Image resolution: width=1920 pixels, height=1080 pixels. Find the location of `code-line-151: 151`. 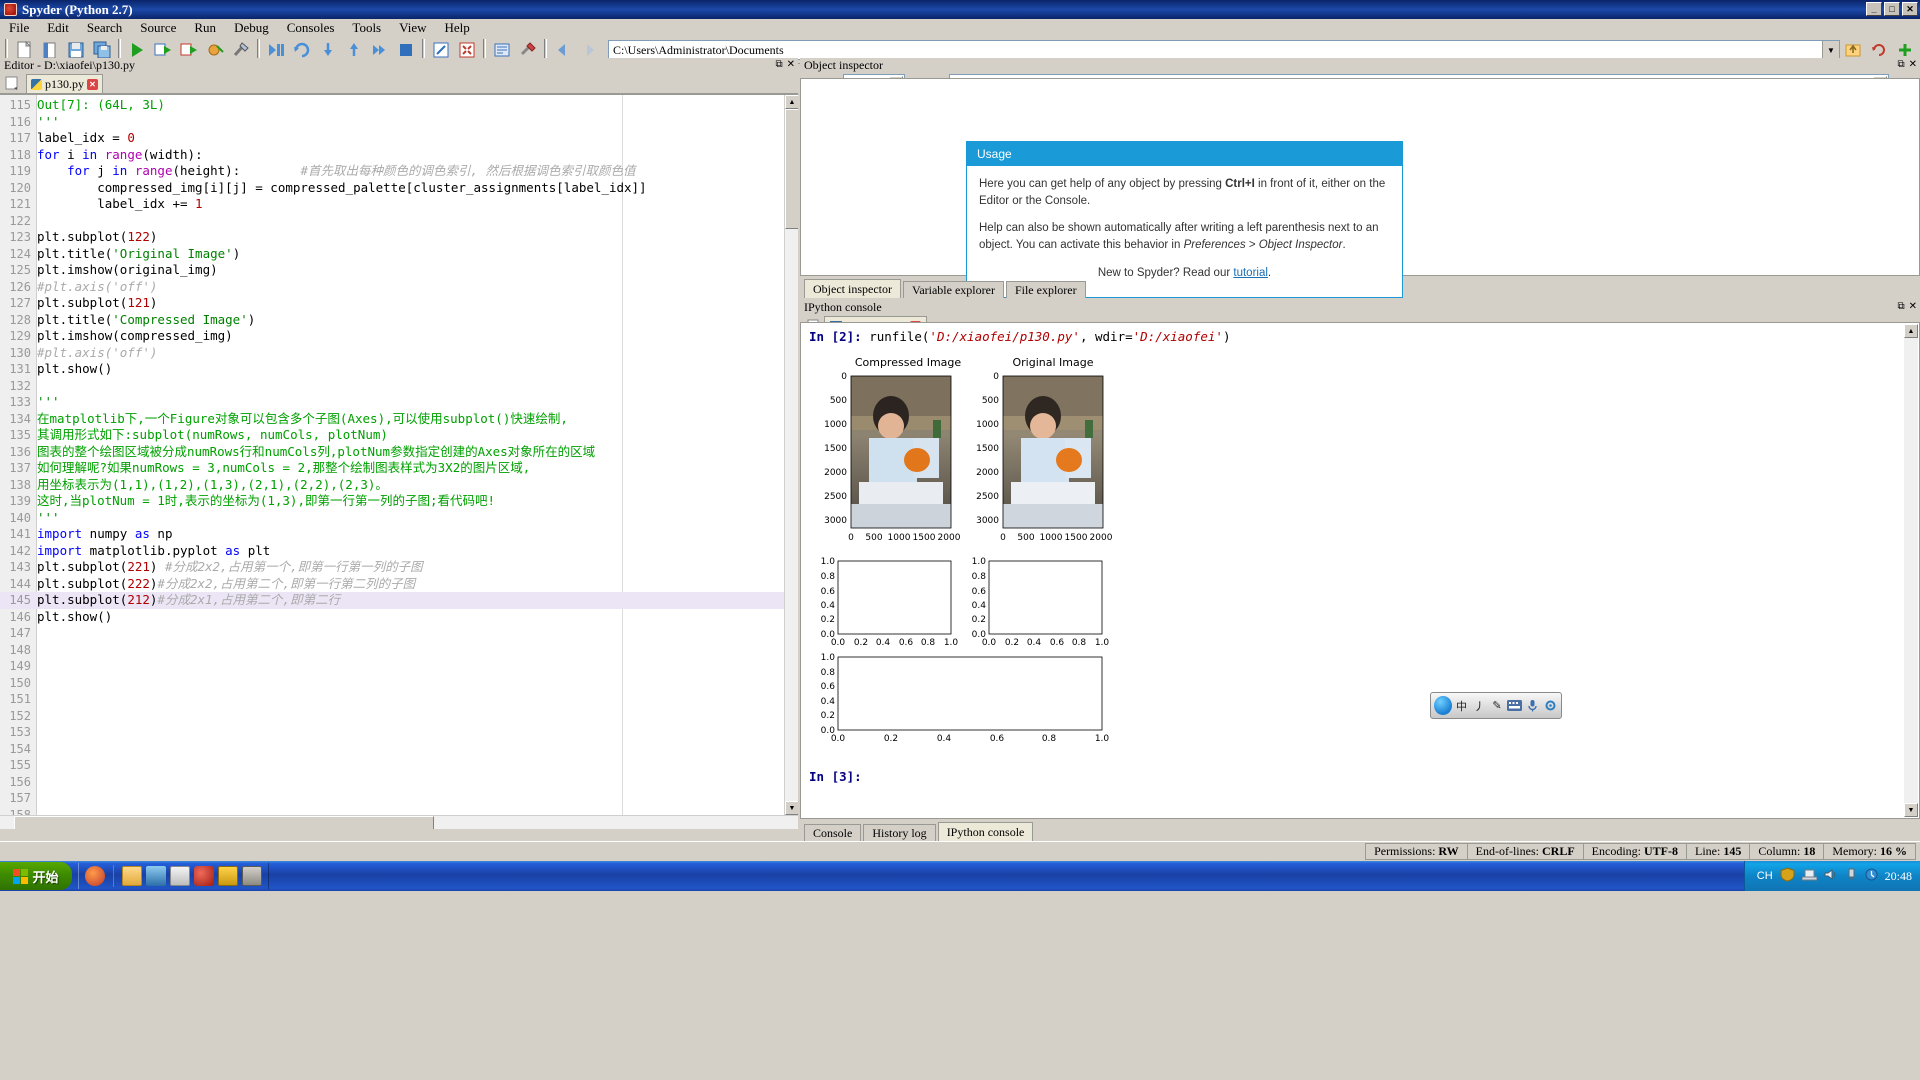

code-line-151: 151 is located at coordinates (392, 699).